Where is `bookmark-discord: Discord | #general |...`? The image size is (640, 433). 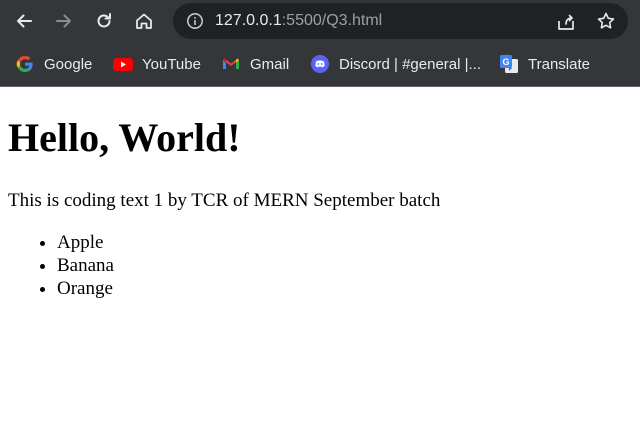
bookmark-discord: Discord | #general |... is located at coordinates (395, 64).